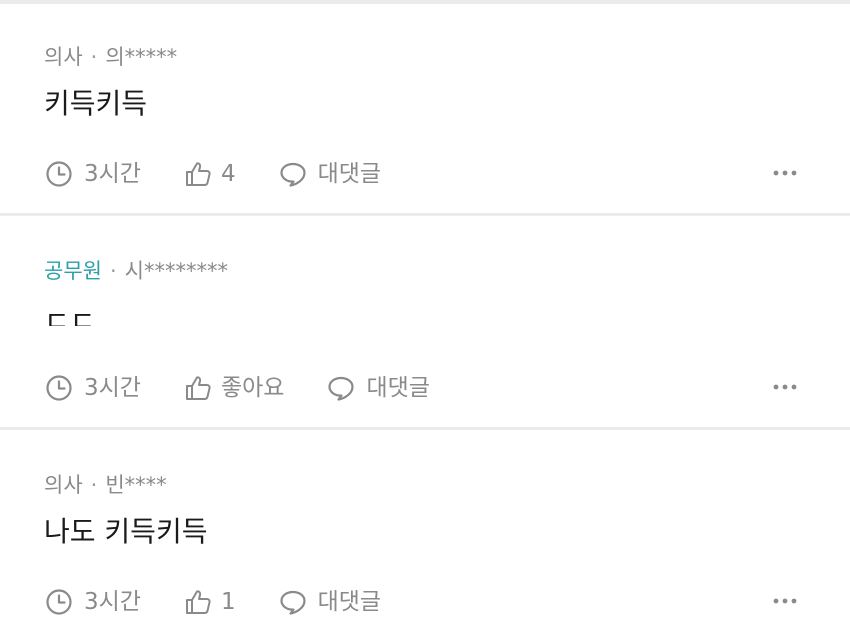 The image size is (850, 644). What do you see at coordinates (136, 485) in the screenshot?
I see `author-name: 빈****` at bounding box center [136, 485].